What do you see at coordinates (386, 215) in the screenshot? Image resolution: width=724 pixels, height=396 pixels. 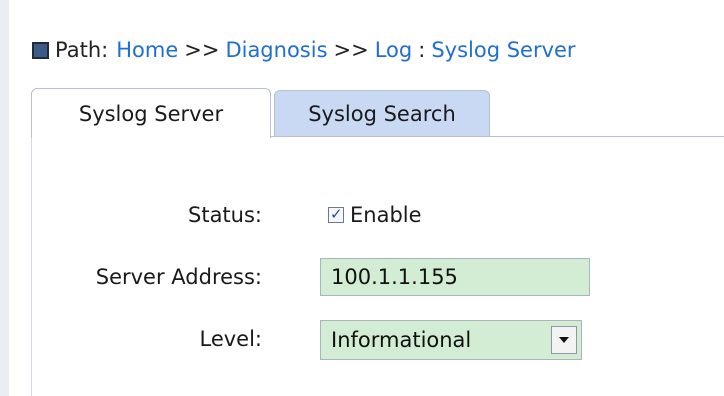 I see `enable-label: Enable` at bounding box center [386, 215].